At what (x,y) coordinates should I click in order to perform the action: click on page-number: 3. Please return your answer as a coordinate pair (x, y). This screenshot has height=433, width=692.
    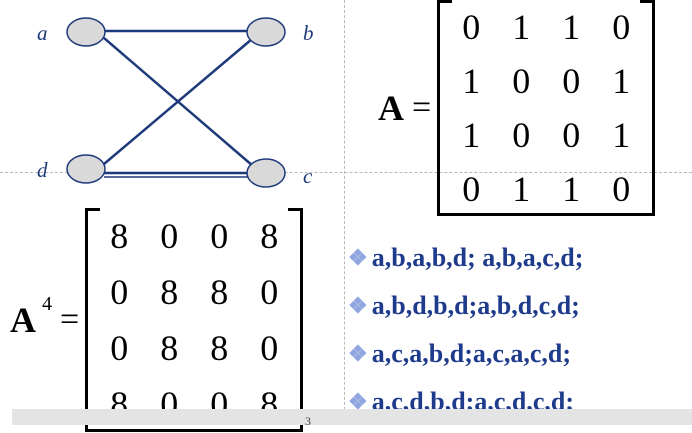
    Looking at the image, I should click on (308, 421).